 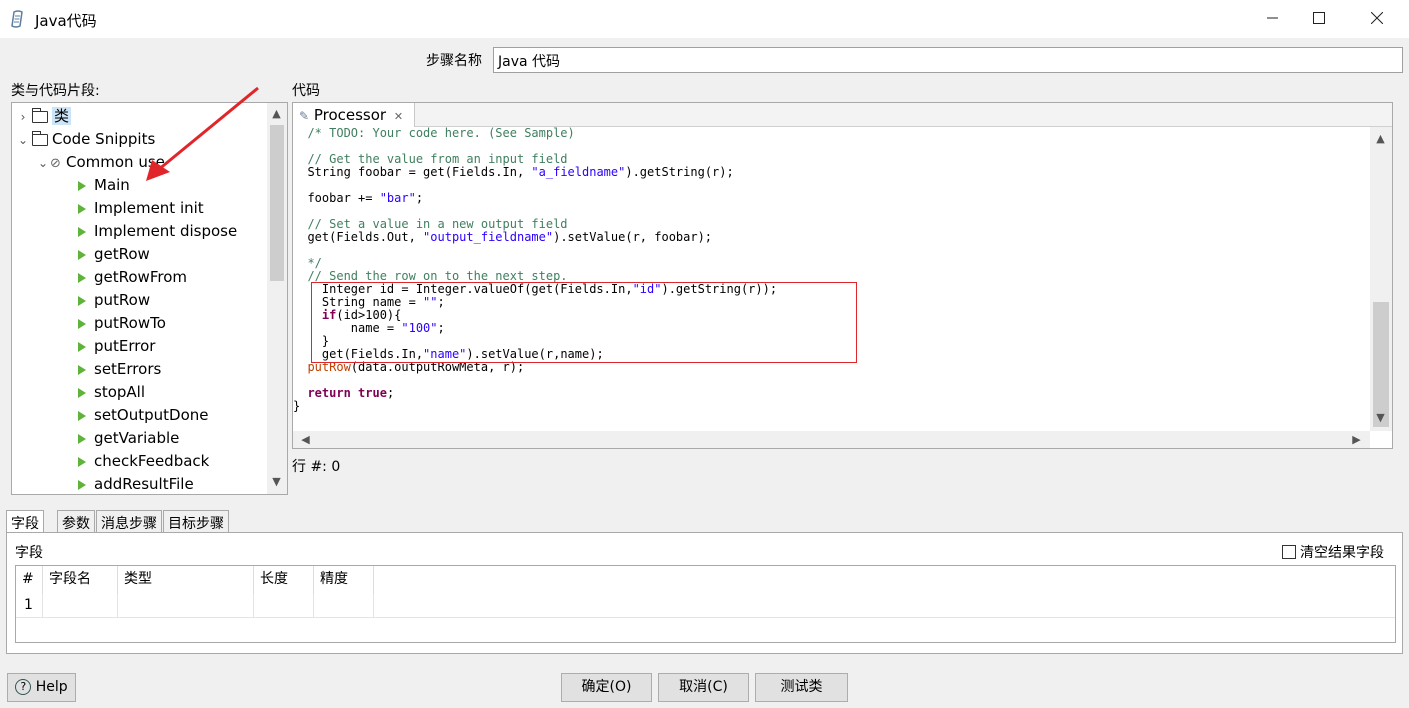 I want to click on tree-item-getvariable: getVariable, so click(x=128, y=438).